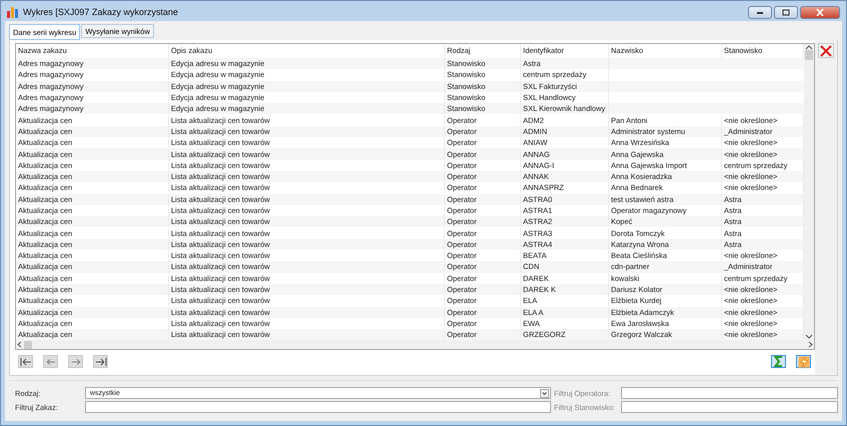 This screenshot has height=426, width=847. I want to click on minimize-button, so click(760, 12).